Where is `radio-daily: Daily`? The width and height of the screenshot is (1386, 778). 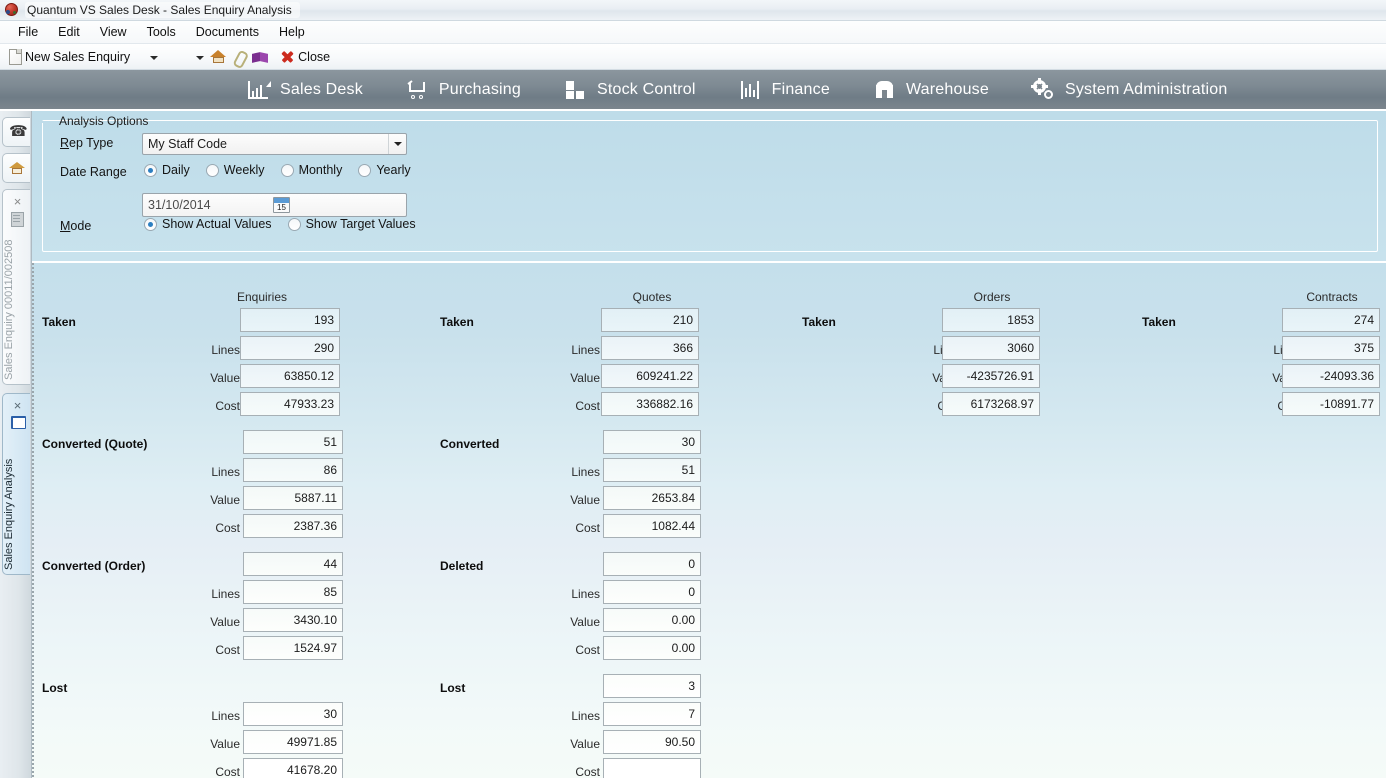
radio-daily: Daily is located at coordinates (167, 170).